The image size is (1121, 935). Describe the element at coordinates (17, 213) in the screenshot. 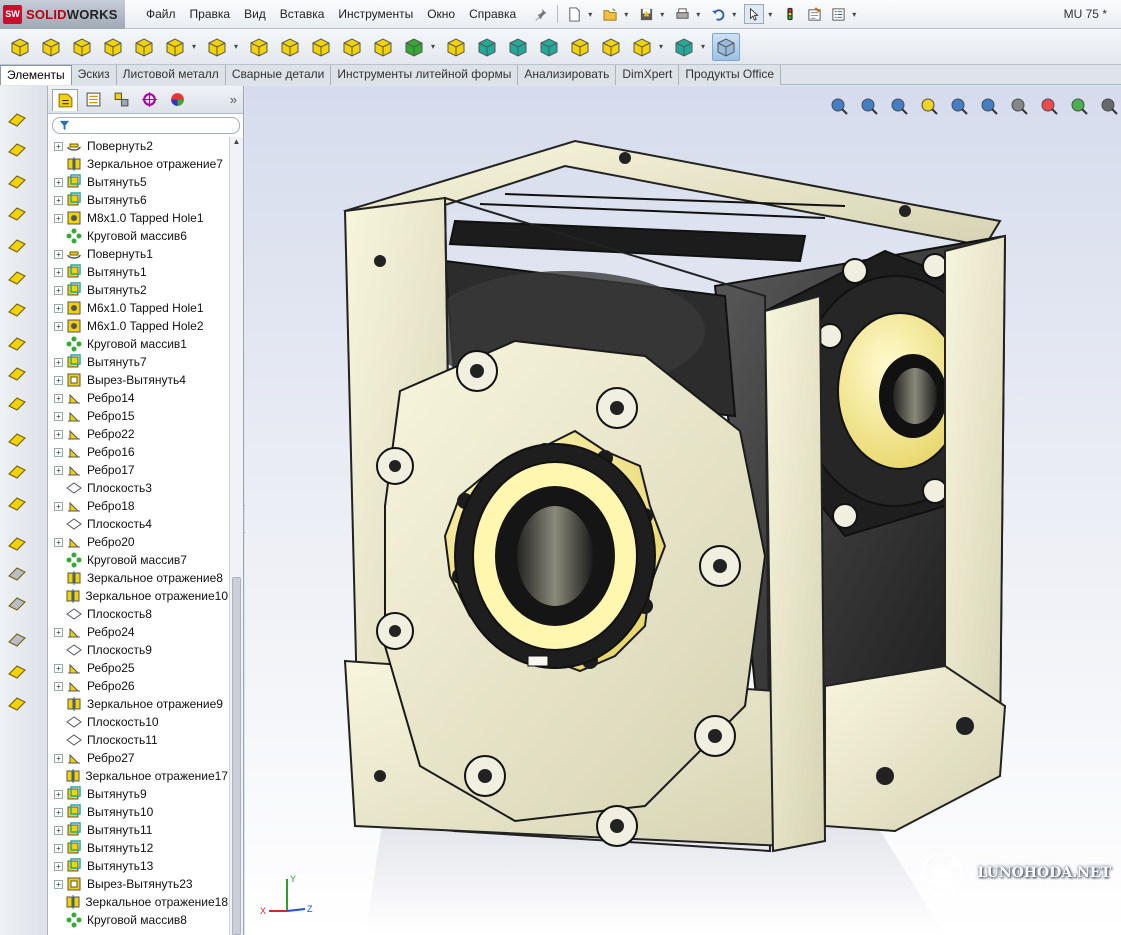

I see `lofted-icon` at that location.